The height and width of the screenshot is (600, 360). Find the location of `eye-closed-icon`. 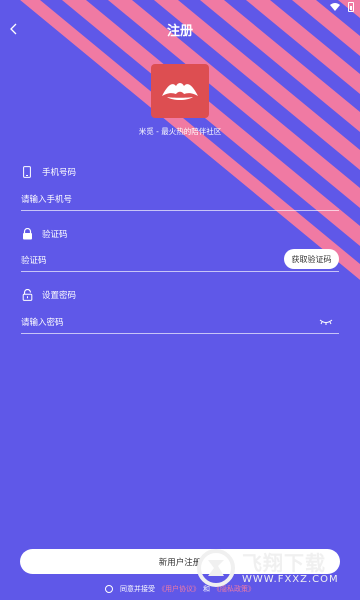

eye-closed-icon is located at coordinates (326, 322).